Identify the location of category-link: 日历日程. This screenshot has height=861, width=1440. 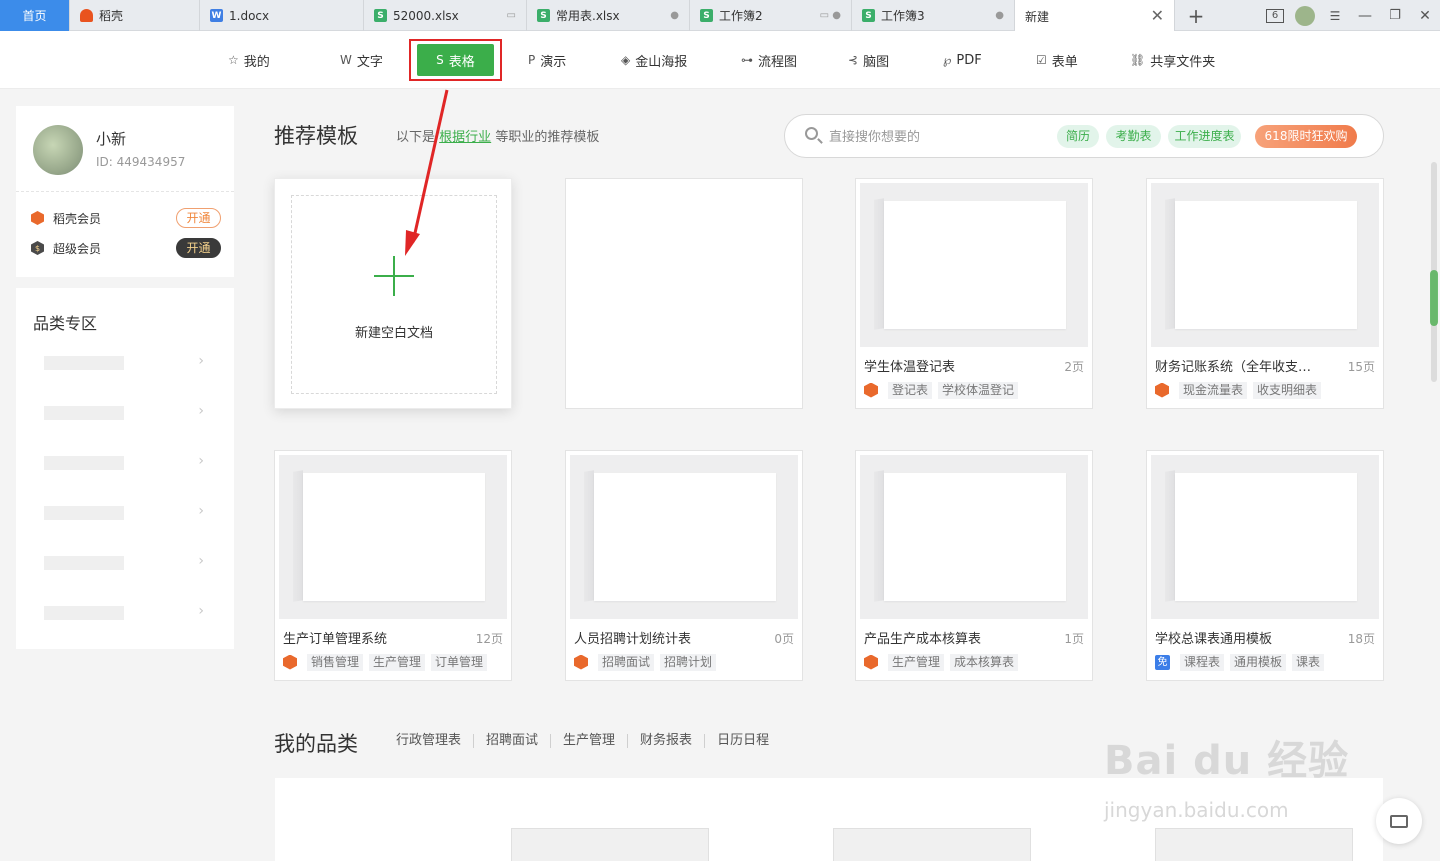
(743, 741).